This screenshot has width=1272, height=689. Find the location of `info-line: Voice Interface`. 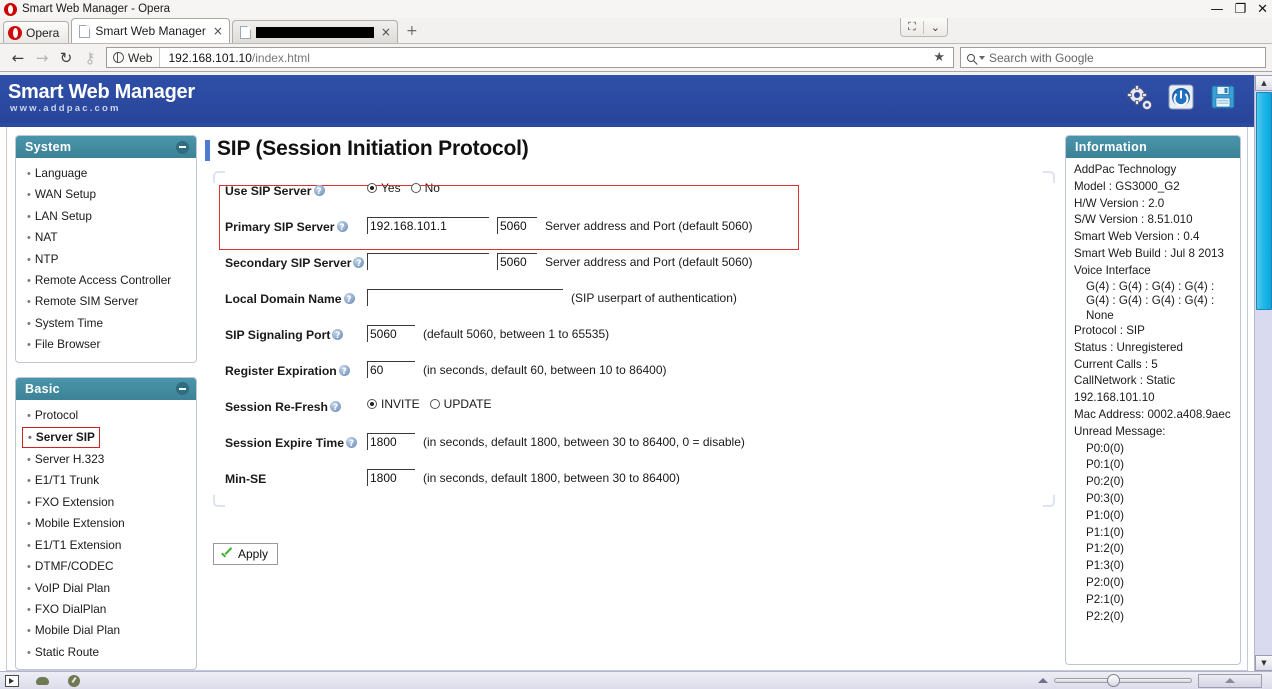

info-line: Voice Interface is located at coordinates (1112, 270).